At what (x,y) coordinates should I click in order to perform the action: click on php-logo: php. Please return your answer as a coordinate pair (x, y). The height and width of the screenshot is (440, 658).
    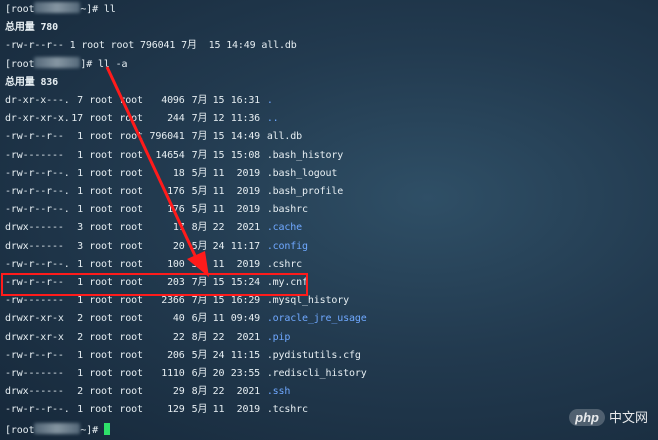
    Looking at the image, I should click on (587, 417).